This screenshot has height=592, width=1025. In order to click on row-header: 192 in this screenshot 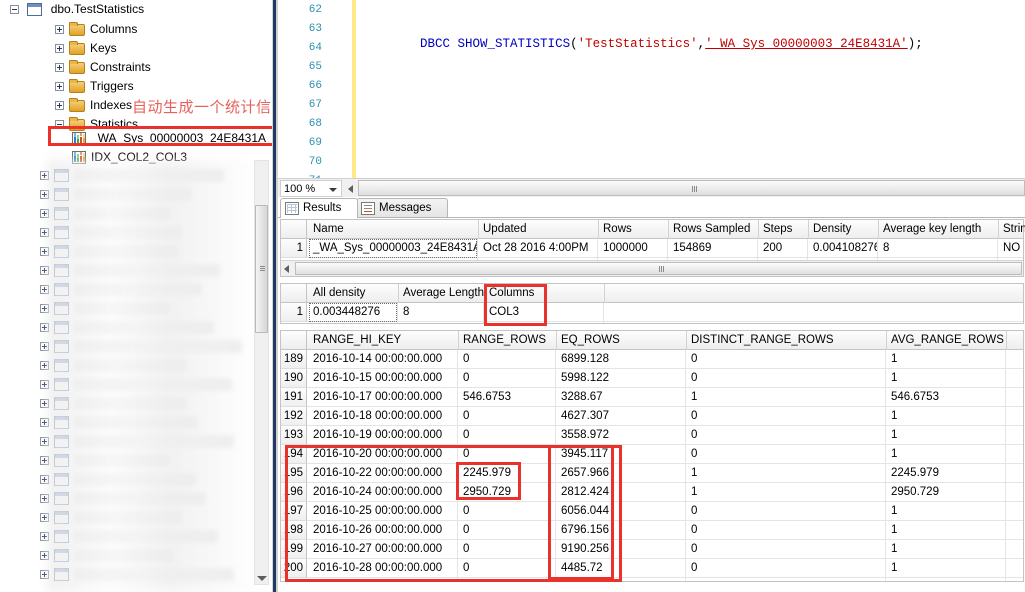, I will do `click(294, 416)`.